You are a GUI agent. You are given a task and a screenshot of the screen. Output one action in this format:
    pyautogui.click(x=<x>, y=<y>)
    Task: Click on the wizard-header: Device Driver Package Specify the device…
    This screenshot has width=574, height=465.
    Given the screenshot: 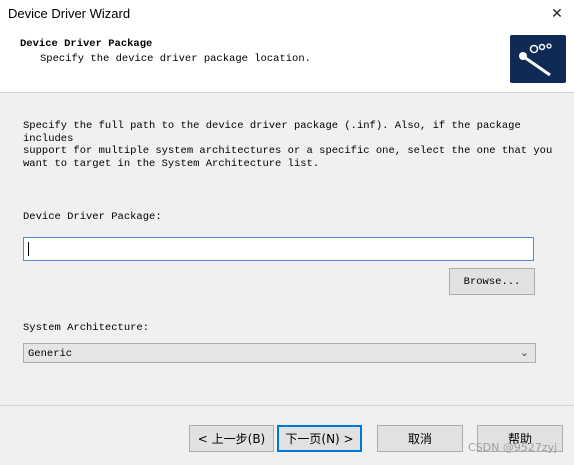 What is the action you would take?
    pyautogui.click(x=287, y=59)
    